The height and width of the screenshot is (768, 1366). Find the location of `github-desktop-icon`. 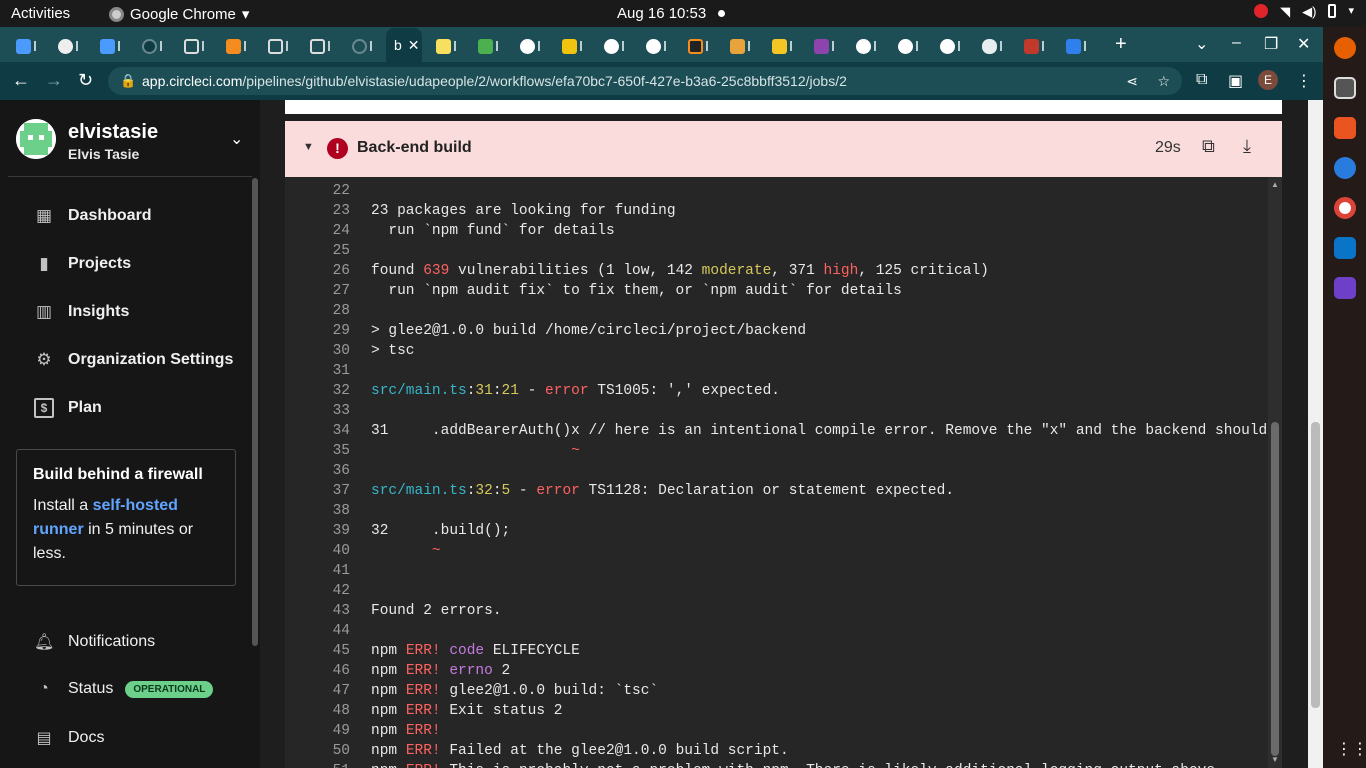

github-desktop-icon is located at coordinates (1345, 288).